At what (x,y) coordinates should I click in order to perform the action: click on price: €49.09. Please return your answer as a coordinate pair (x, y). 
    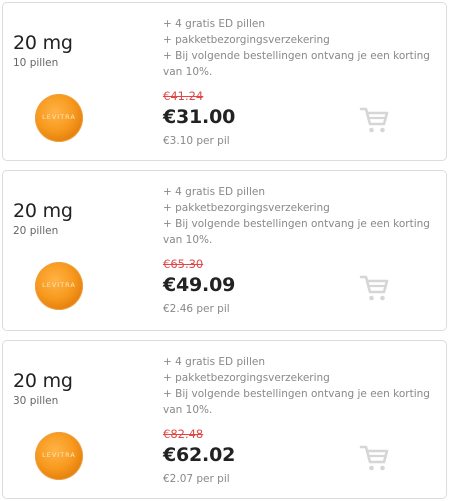
    Looking at the image, I should click on (199, 285).